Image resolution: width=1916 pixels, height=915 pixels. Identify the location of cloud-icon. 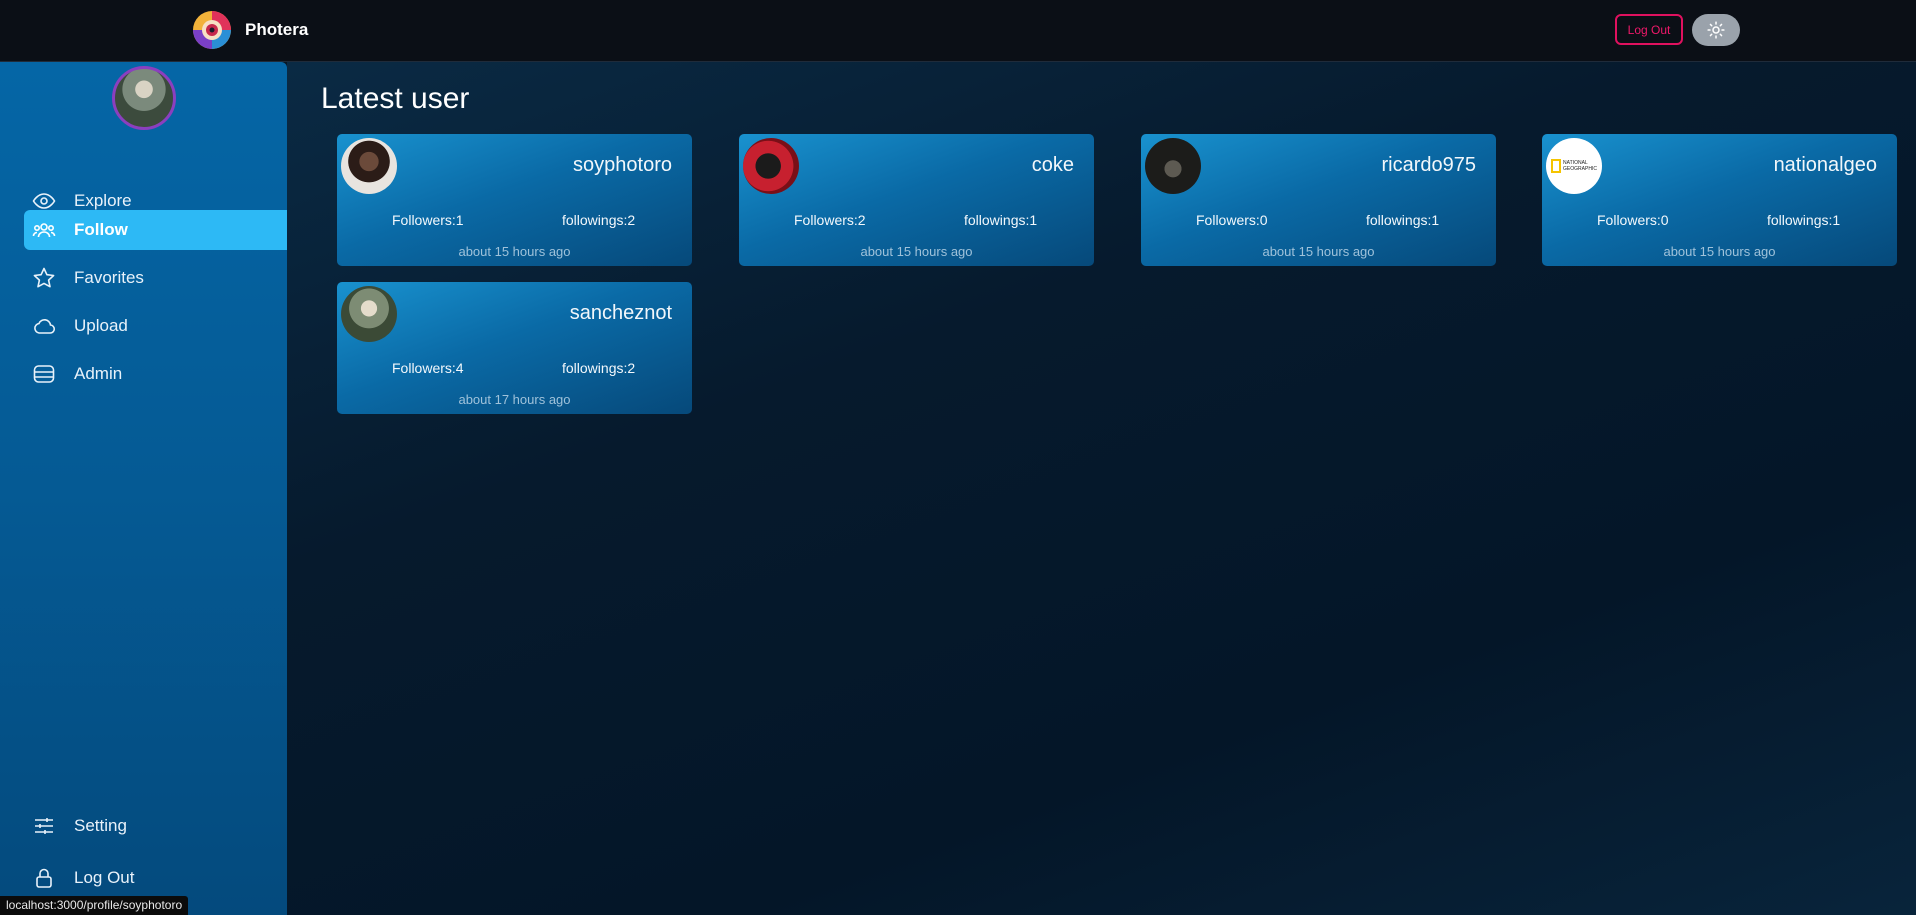
(45, 326).